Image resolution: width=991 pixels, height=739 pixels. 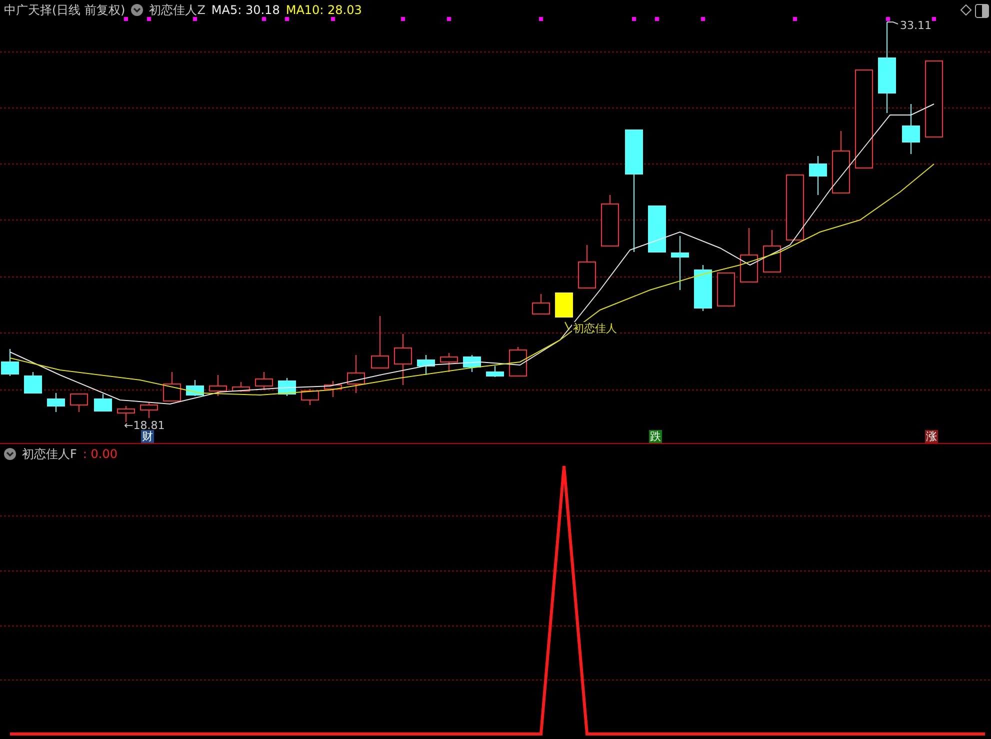 What do you see at coordinates (655, 436) in the screenshot?
I see `event-marker: 跌` at bounding box center [655, 436].